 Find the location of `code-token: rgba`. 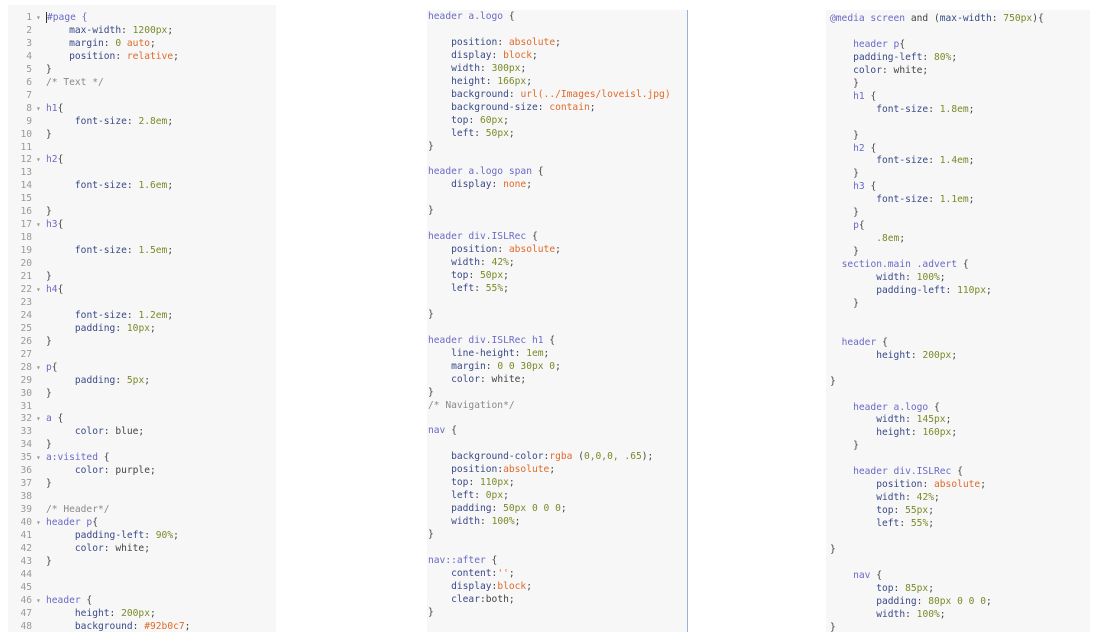

code-token: rgba is located at coordinates (561, 457).